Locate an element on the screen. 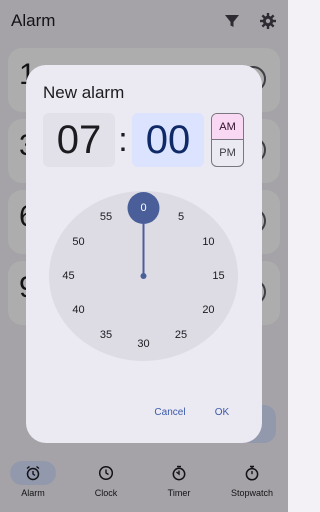 Image resolution: width=320 pixels, height=512 pixels. hour-field: 07 is located at coordinates (79, 140).